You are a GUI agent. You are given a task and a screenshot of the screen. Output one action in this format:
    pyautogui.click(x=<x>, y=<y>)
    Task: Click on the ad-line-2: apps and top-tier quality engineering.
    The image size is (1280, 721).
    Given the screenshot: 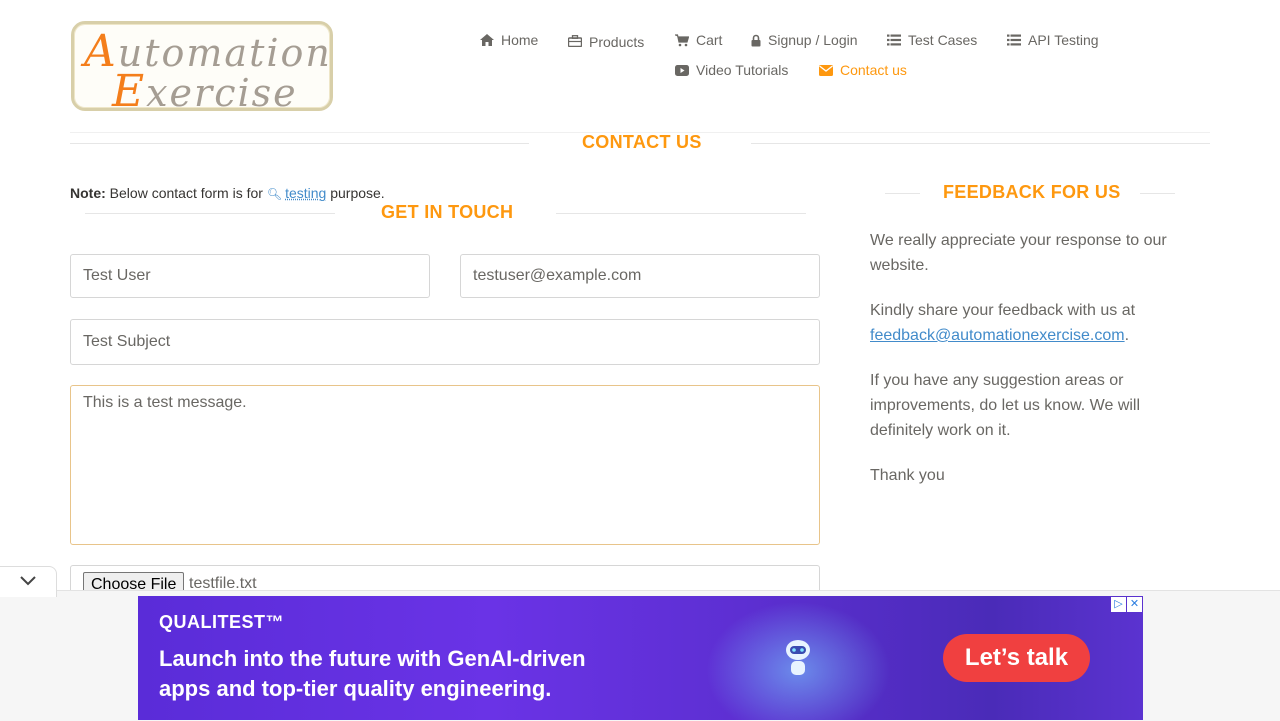 What is the action you would take?
    pyautogui.click(x=355, y=688)
    